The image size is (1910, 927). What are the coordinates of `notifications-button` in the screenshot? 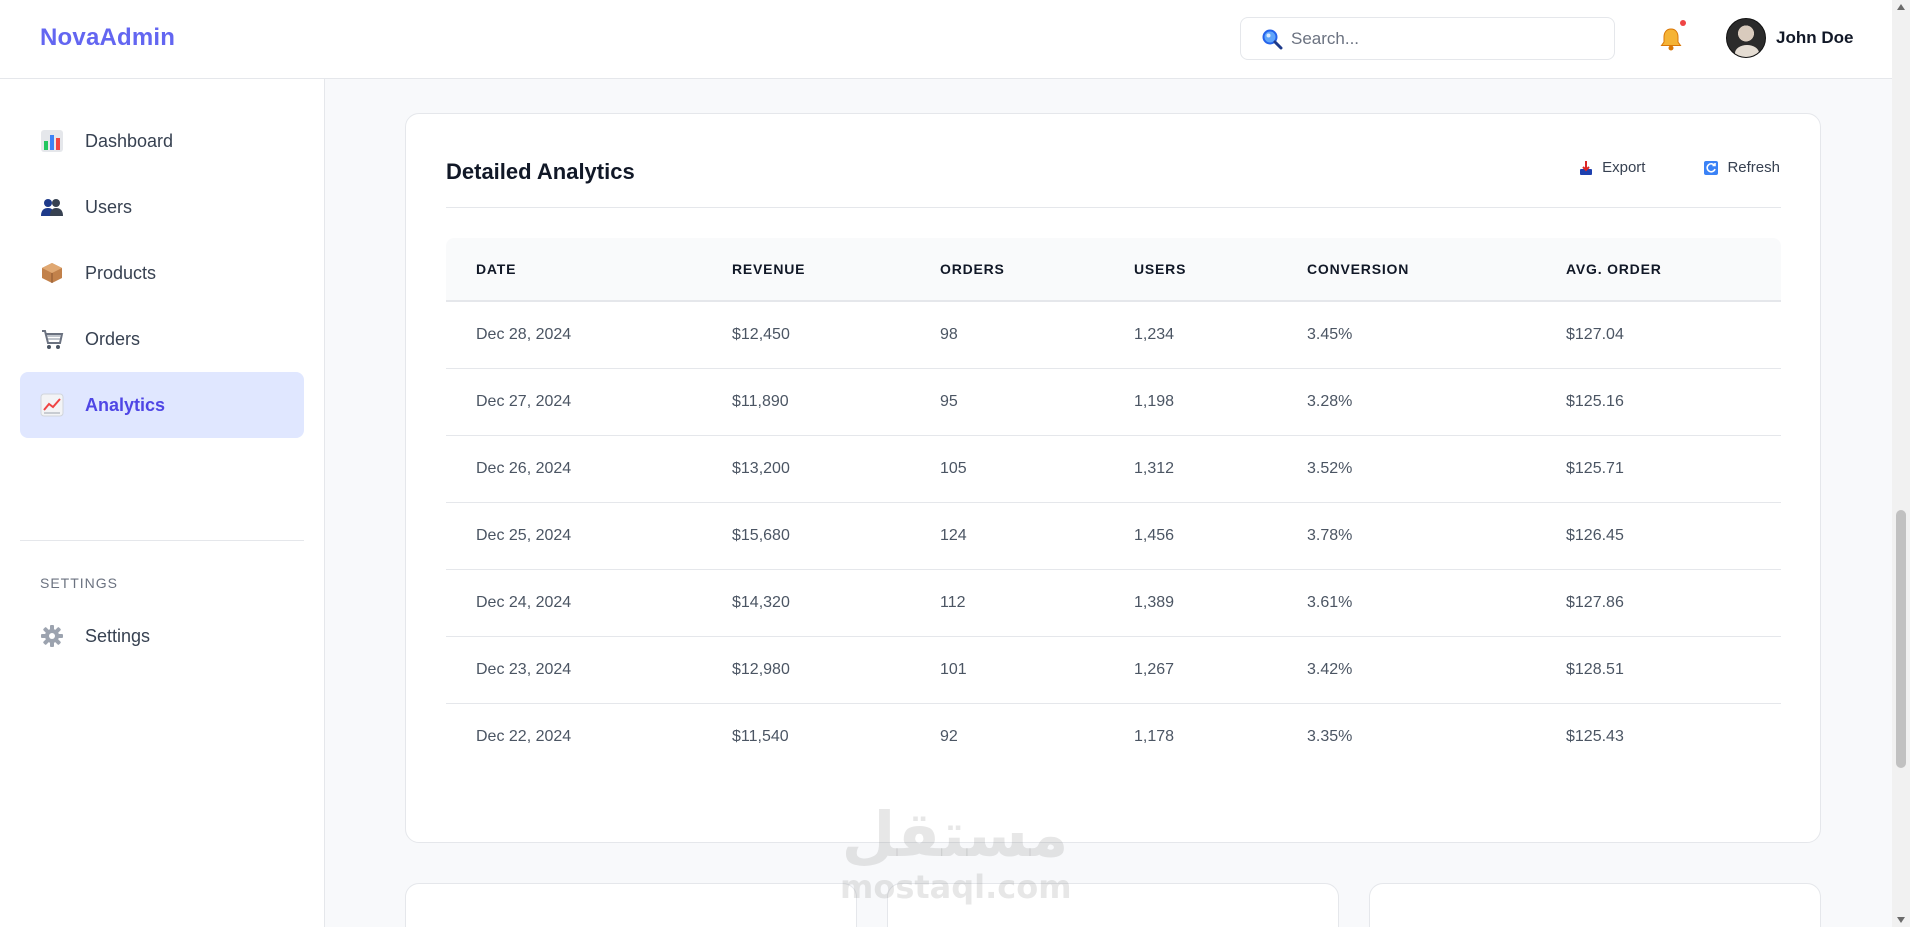 It's located at (1672, 36).